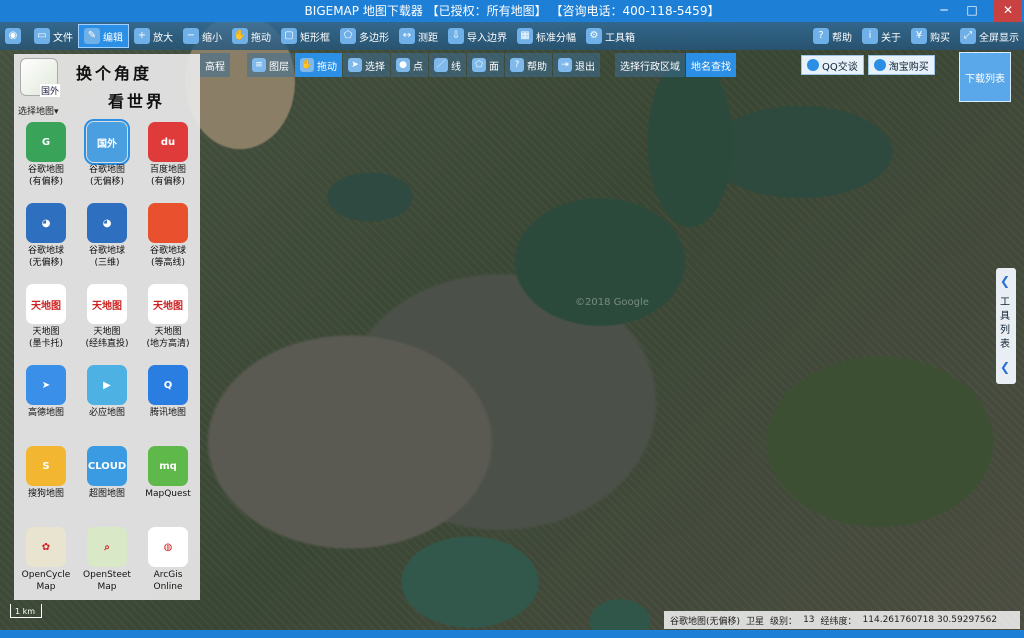 The image size is (1024, 638). I want to click on minimize-button: ─, so click(944, 11).